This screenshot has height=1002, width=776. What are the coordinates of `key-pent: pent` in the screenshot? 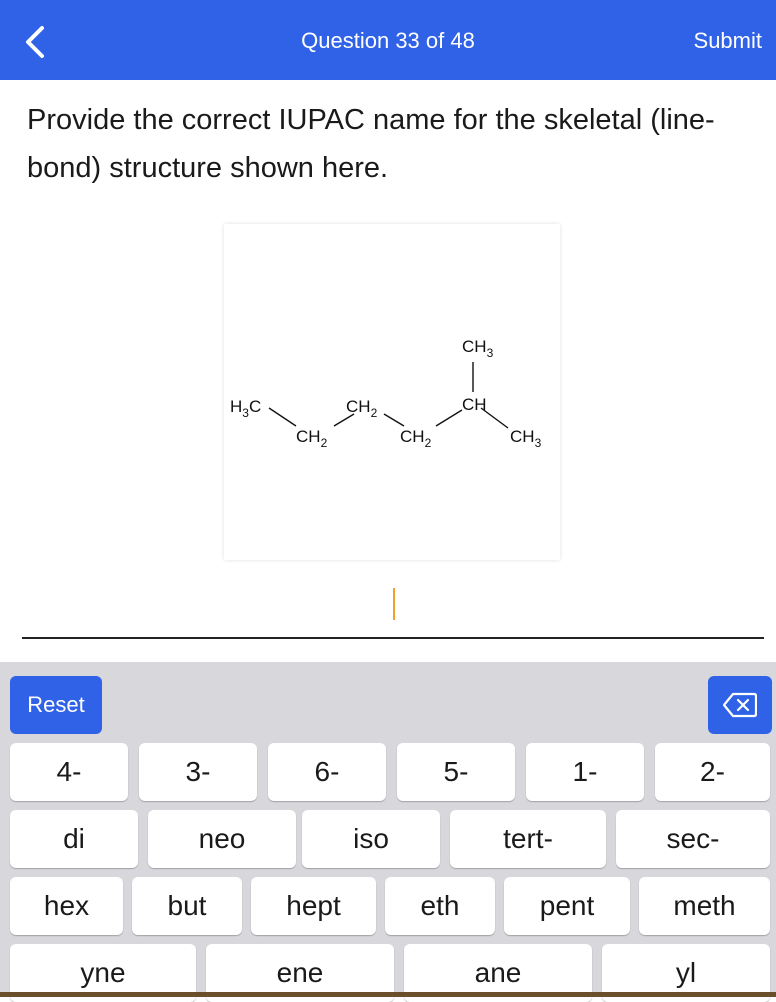 It's located at (567, 906).